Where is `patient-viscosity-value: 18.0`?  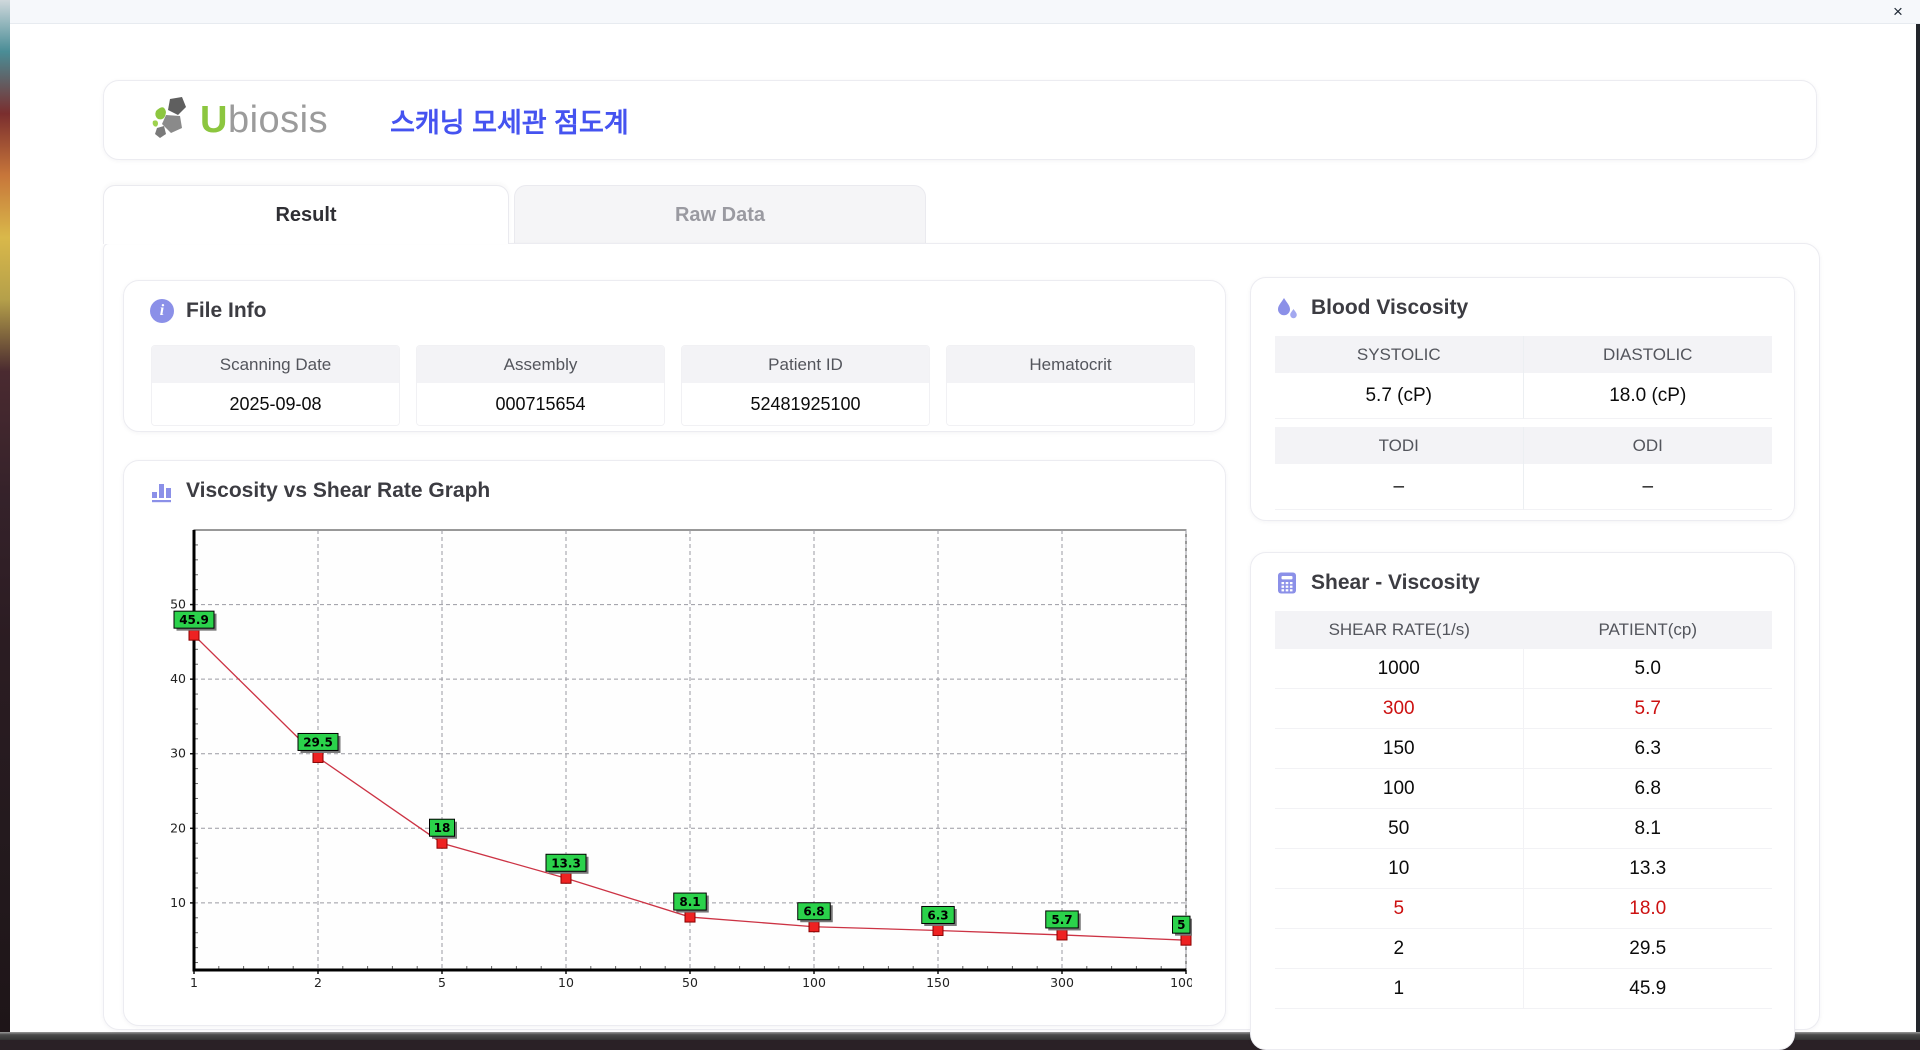 patient-viscosity-value: 18.0 is located at coordinates (1648, 908).